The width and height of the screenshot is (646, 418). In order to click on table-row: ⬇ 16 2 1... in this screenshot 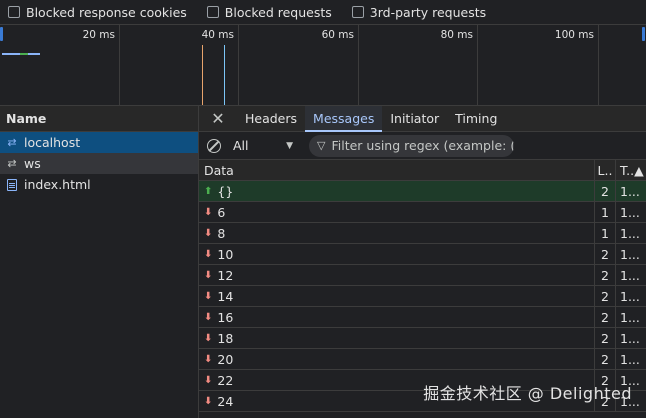, I will do `click(422, 317)`.